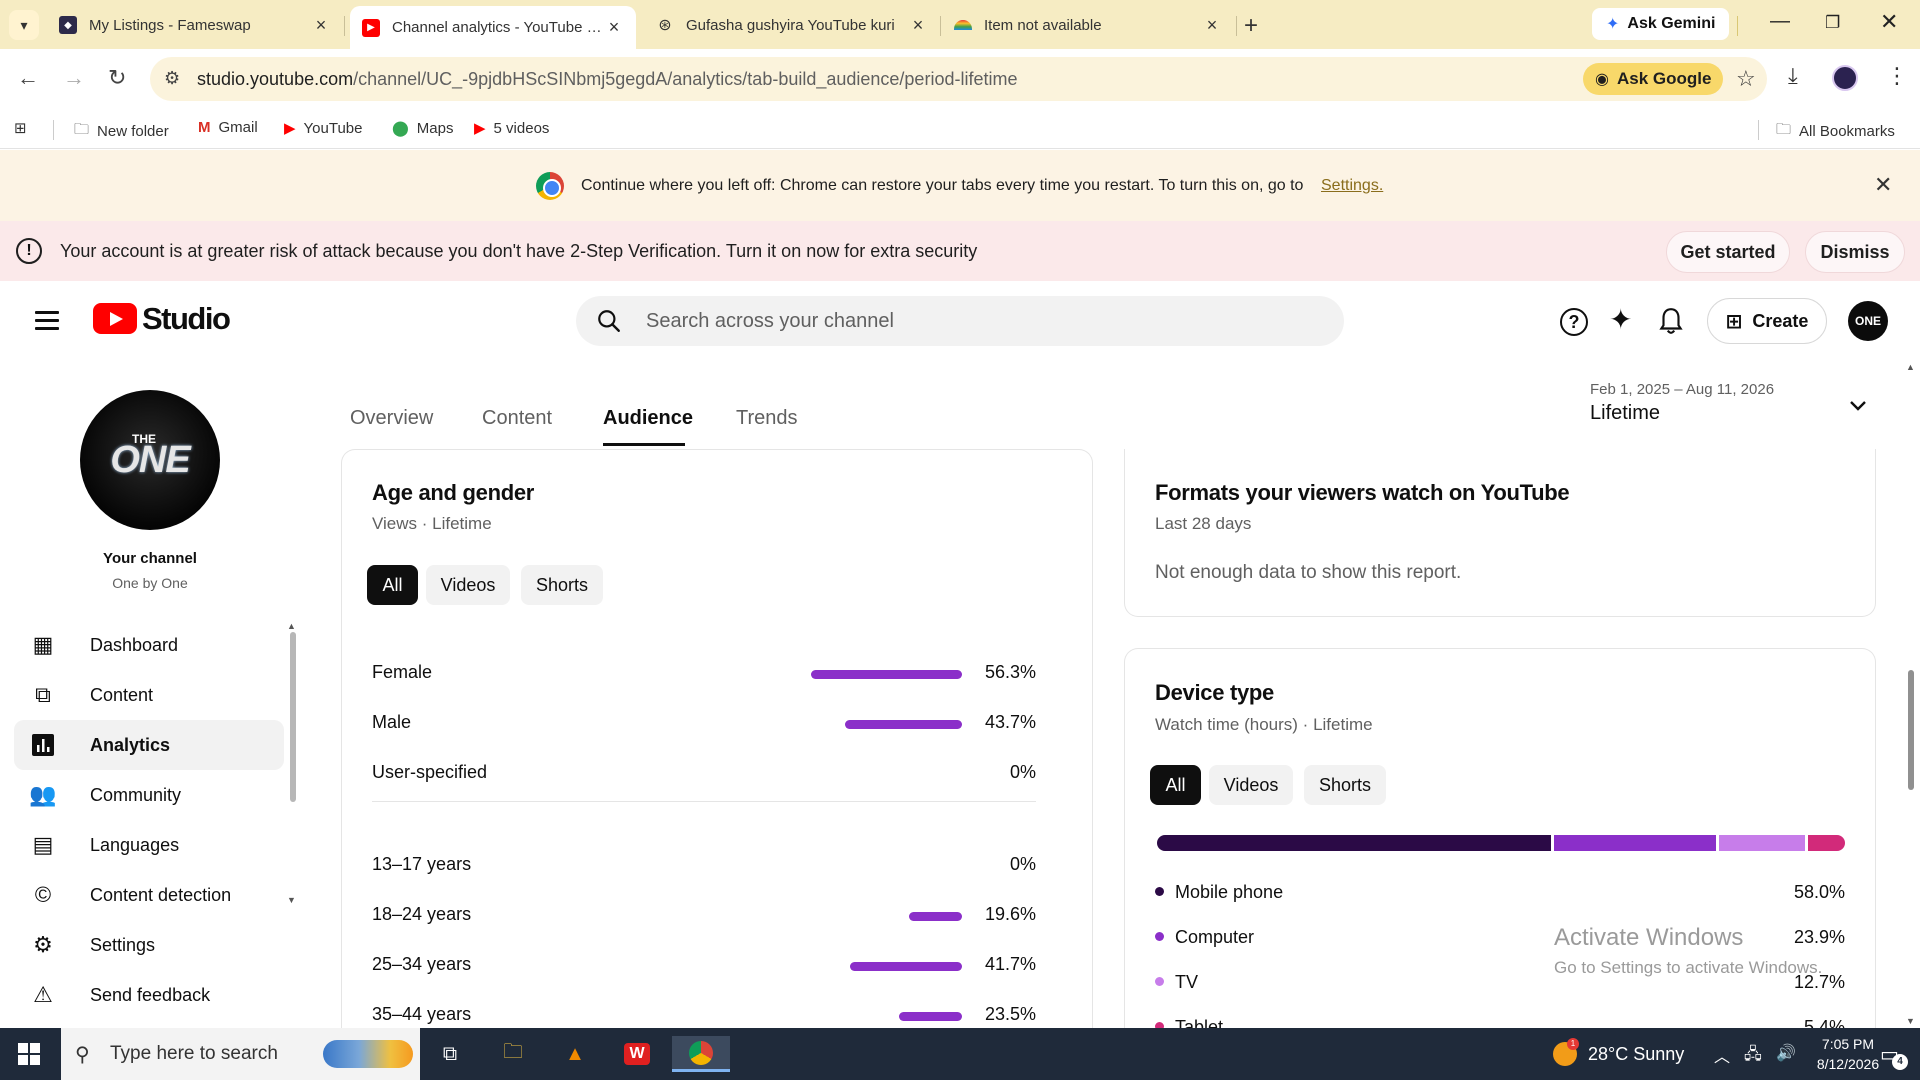 The height and width of the screenshot is (1080, 1920). What do you see at coordinates (195, 25) in the screenshot?
I see `browser-tab: ◆ My Listings - Fameswap ×` at bounding box center [195, 25].